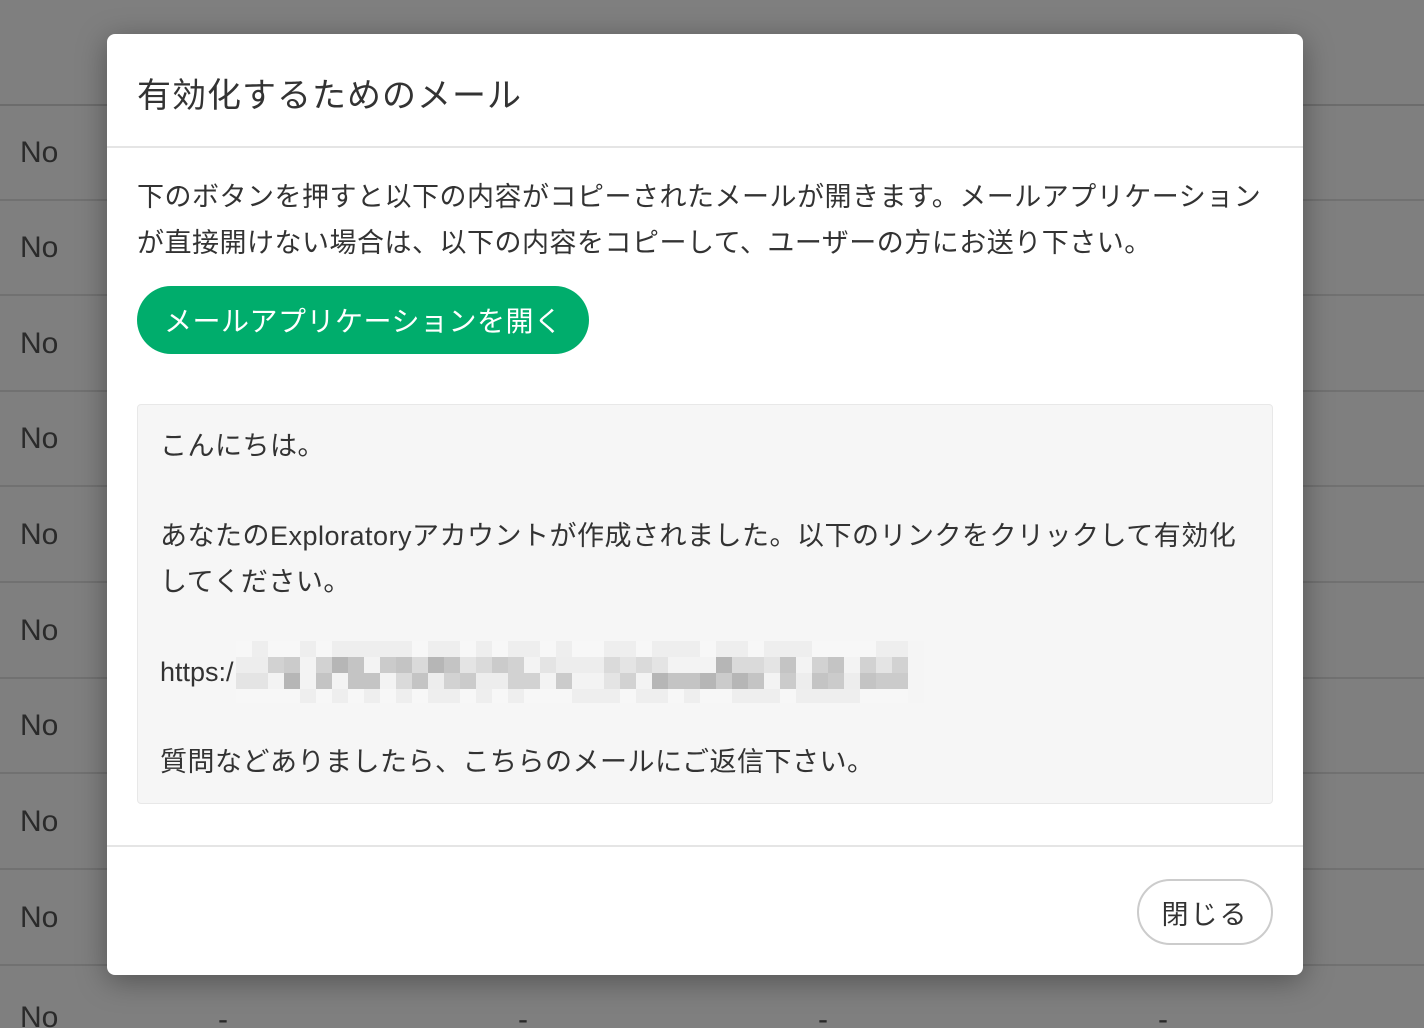  What do you see at coordinates (329, 96) in the screenshot?
I see `dialog-title: 有効化するためのメール` at bounding box center [329, 96].